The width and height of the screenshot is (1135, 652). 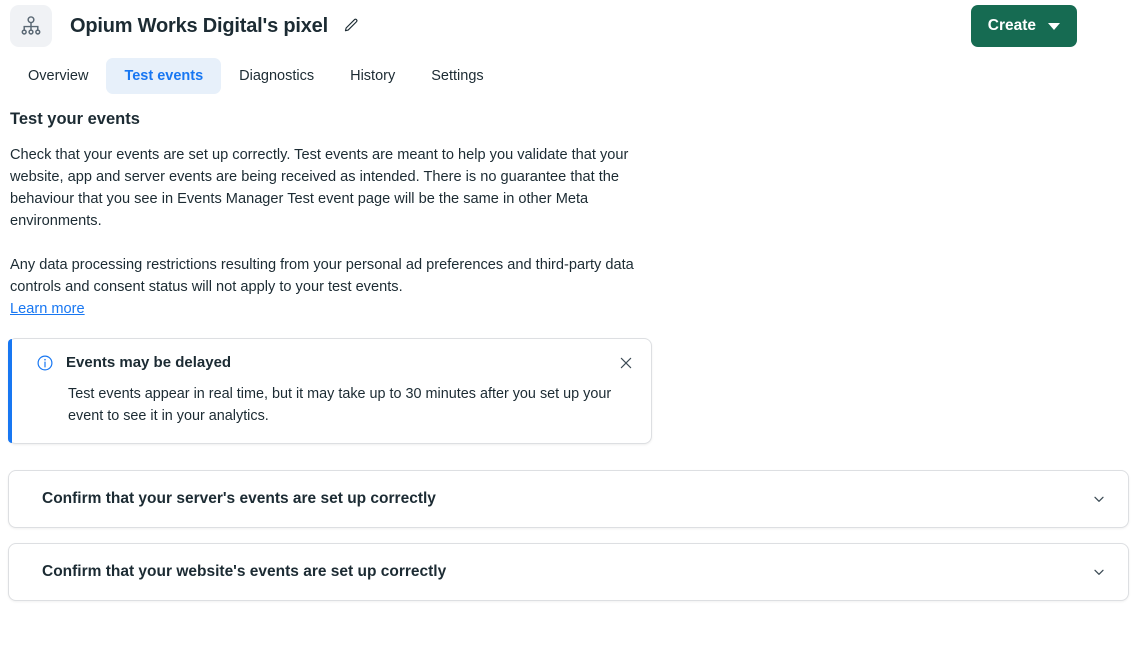 I want to click on edit-pencil-icon, so click(x=351, y=26).